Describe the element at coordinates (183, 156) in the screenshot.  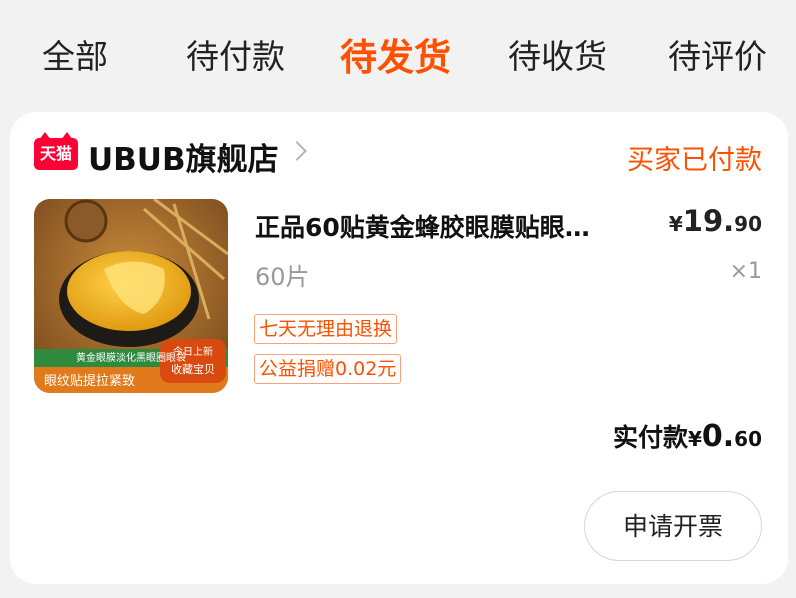
I see `shop-name: UBUB旗舰店` at that location.